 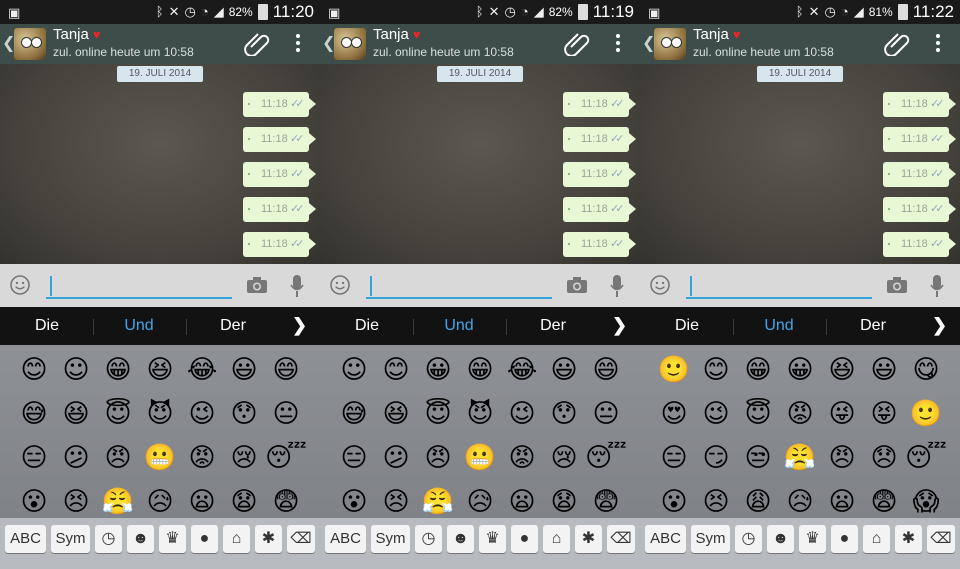 What do you see at coordinates (758, 502) in the screenshot?
I see `emoji-key: 😩` at bounding box center [758, 502].